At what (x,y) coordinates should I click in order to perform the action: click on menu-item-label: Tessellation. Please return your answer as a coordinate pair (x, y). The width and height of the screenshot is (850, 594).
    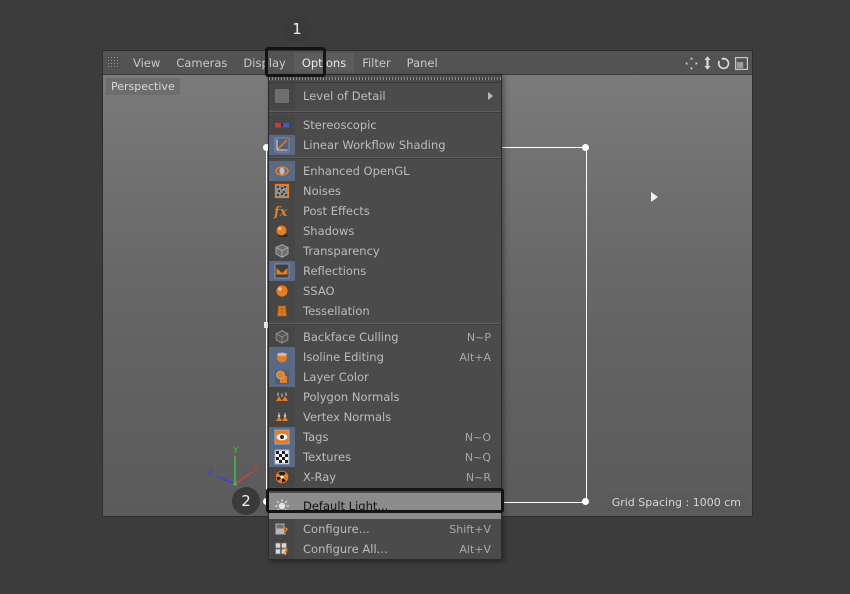
    Looking at the image, I should click on (336, 311).